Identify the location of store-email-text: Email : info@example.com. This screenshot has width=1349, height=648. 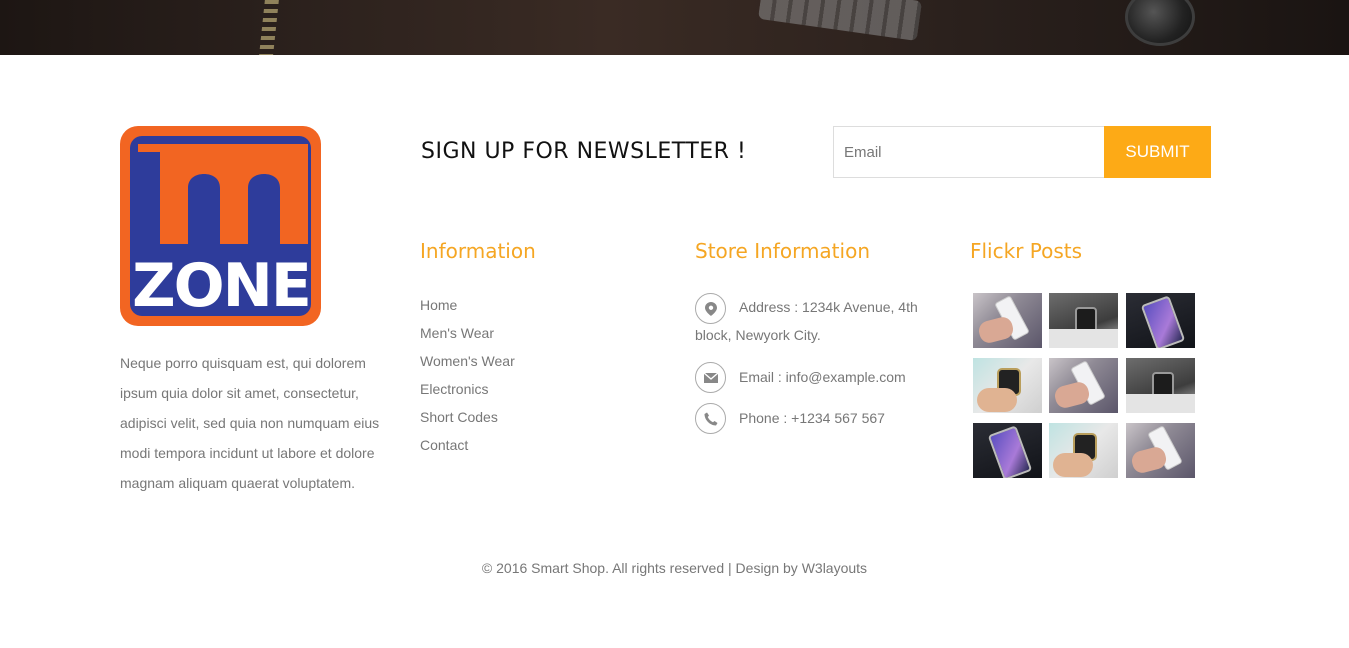
(800, 377).